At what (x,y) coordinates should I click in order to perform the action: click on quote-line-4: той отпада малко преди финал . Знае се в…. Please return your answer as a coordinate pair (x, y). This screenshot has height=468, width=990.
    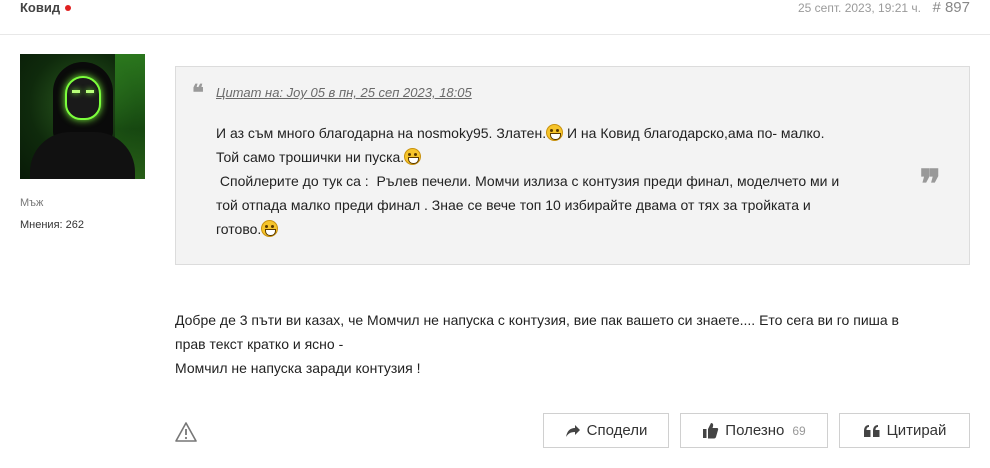
    Looking at the image, I should click on (513, 205).